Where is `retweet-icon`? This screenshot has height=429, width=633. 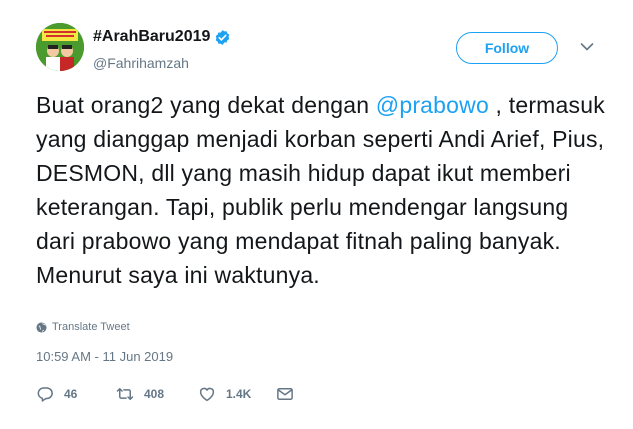 retweet-icon is located at coordinates (125, 394).